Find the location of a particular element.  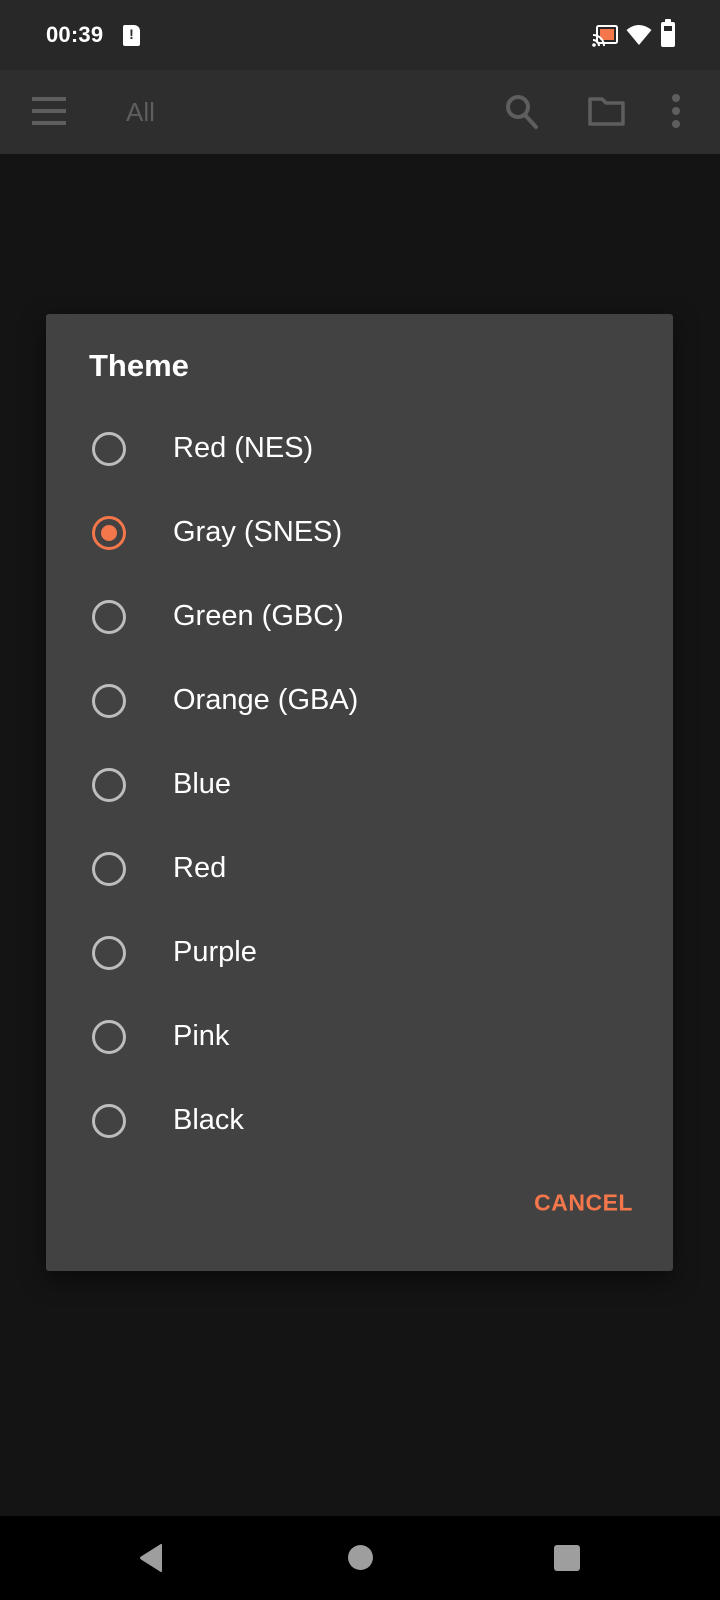

theme-option: Black is located at coordinates (359, 1121).